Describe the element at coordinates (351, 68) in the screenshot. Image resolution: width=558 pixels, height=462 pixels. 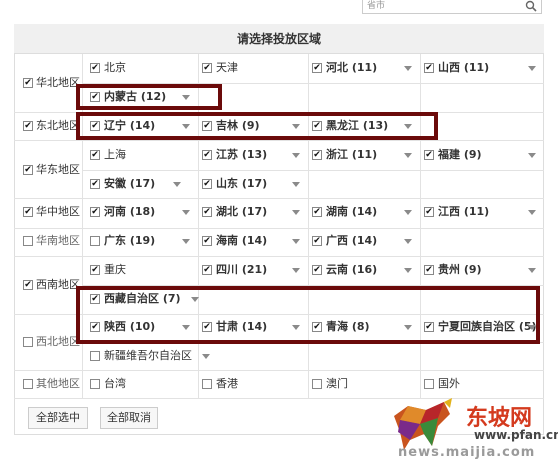
I see `province-label: 河北 (11)` at that location.